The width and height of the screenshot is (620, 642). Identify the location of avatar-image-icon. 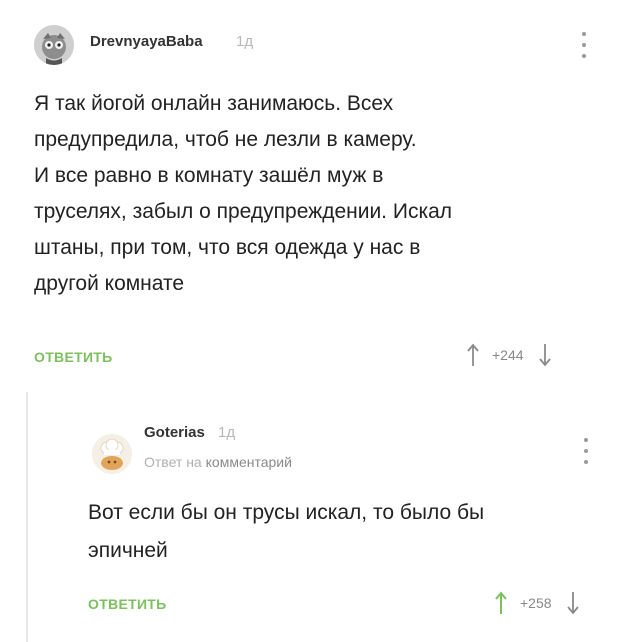
(54, 45).